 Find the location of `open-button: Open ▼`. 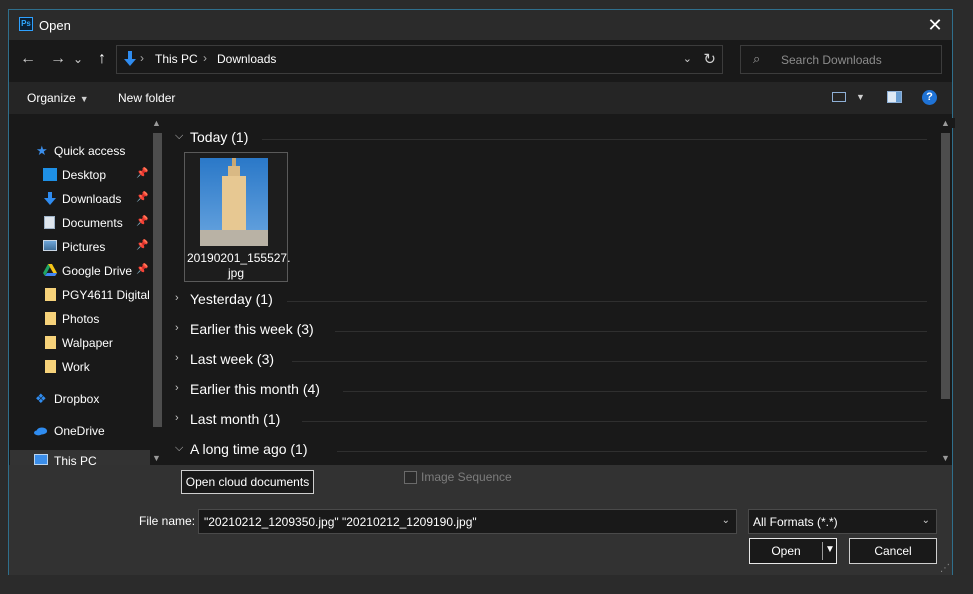

open-button: Open ▼ is located at coordinates (793, 551).